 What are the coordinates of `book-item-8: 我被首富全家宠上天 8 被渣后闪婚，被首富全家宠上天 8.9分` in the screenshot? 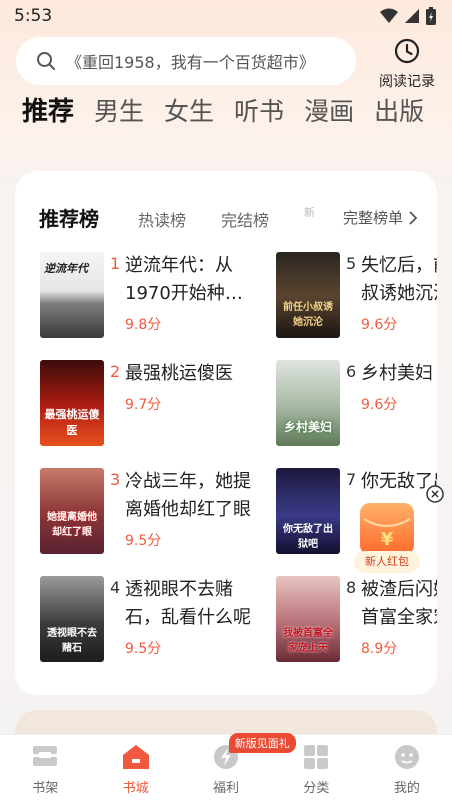 It's located at (356, 620).